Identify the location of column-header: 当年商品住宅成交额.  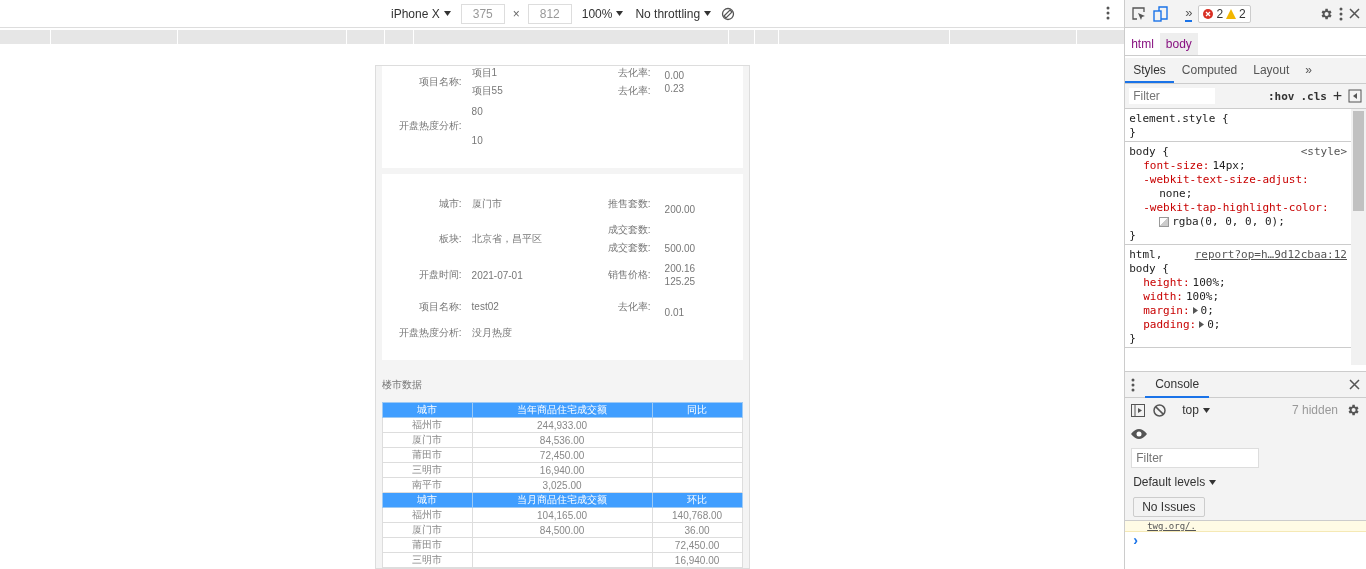
(562, 410).